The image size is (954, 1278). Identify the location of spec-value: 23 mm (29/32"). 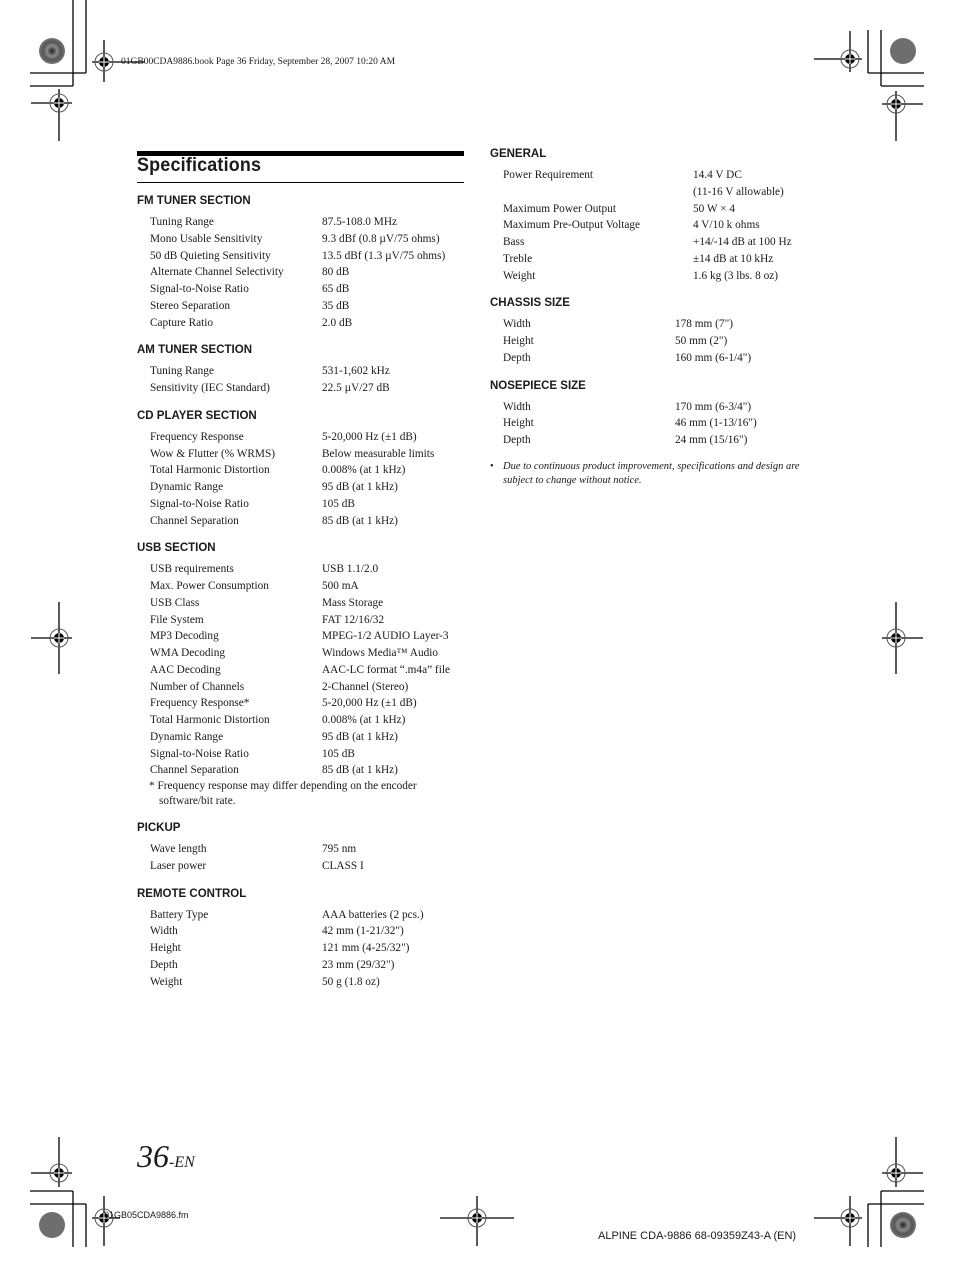
(358, 964).